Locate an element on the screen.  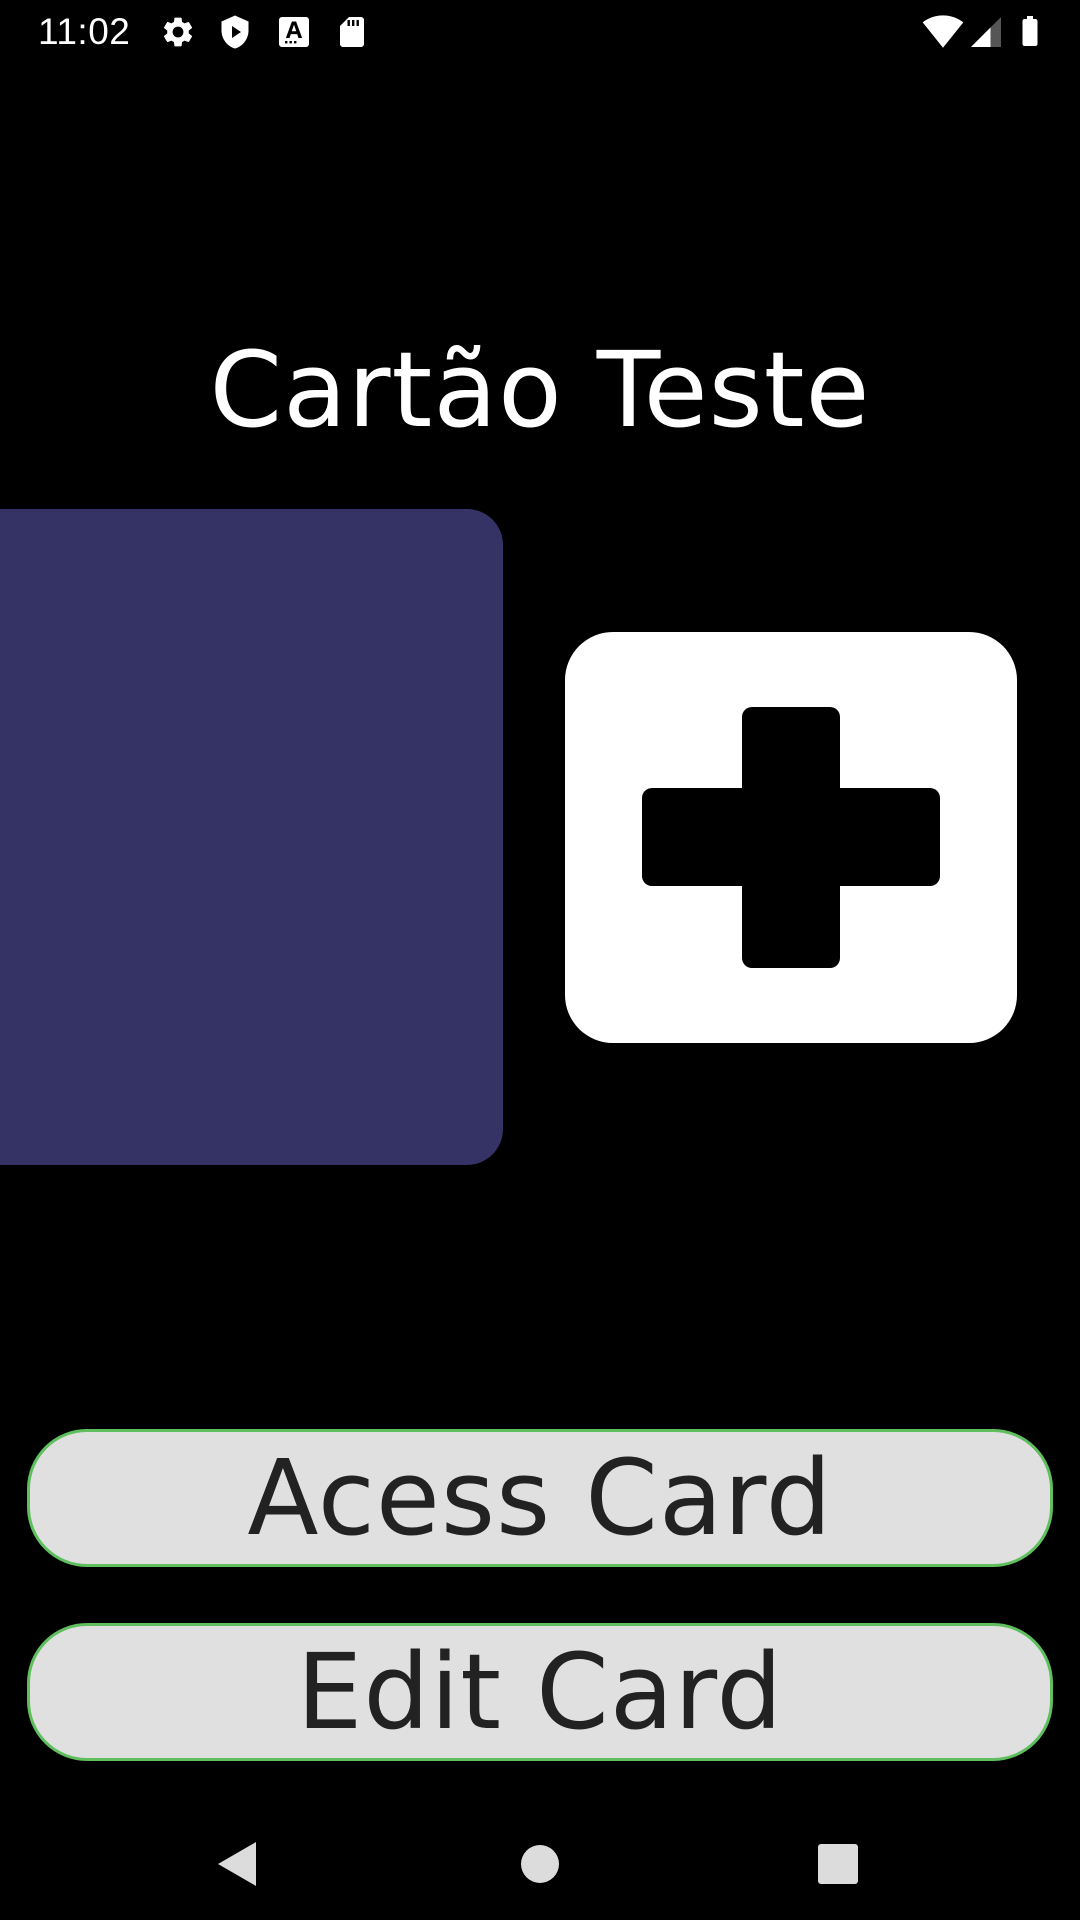
sd-card-icon is located at coordinates (352, 32).